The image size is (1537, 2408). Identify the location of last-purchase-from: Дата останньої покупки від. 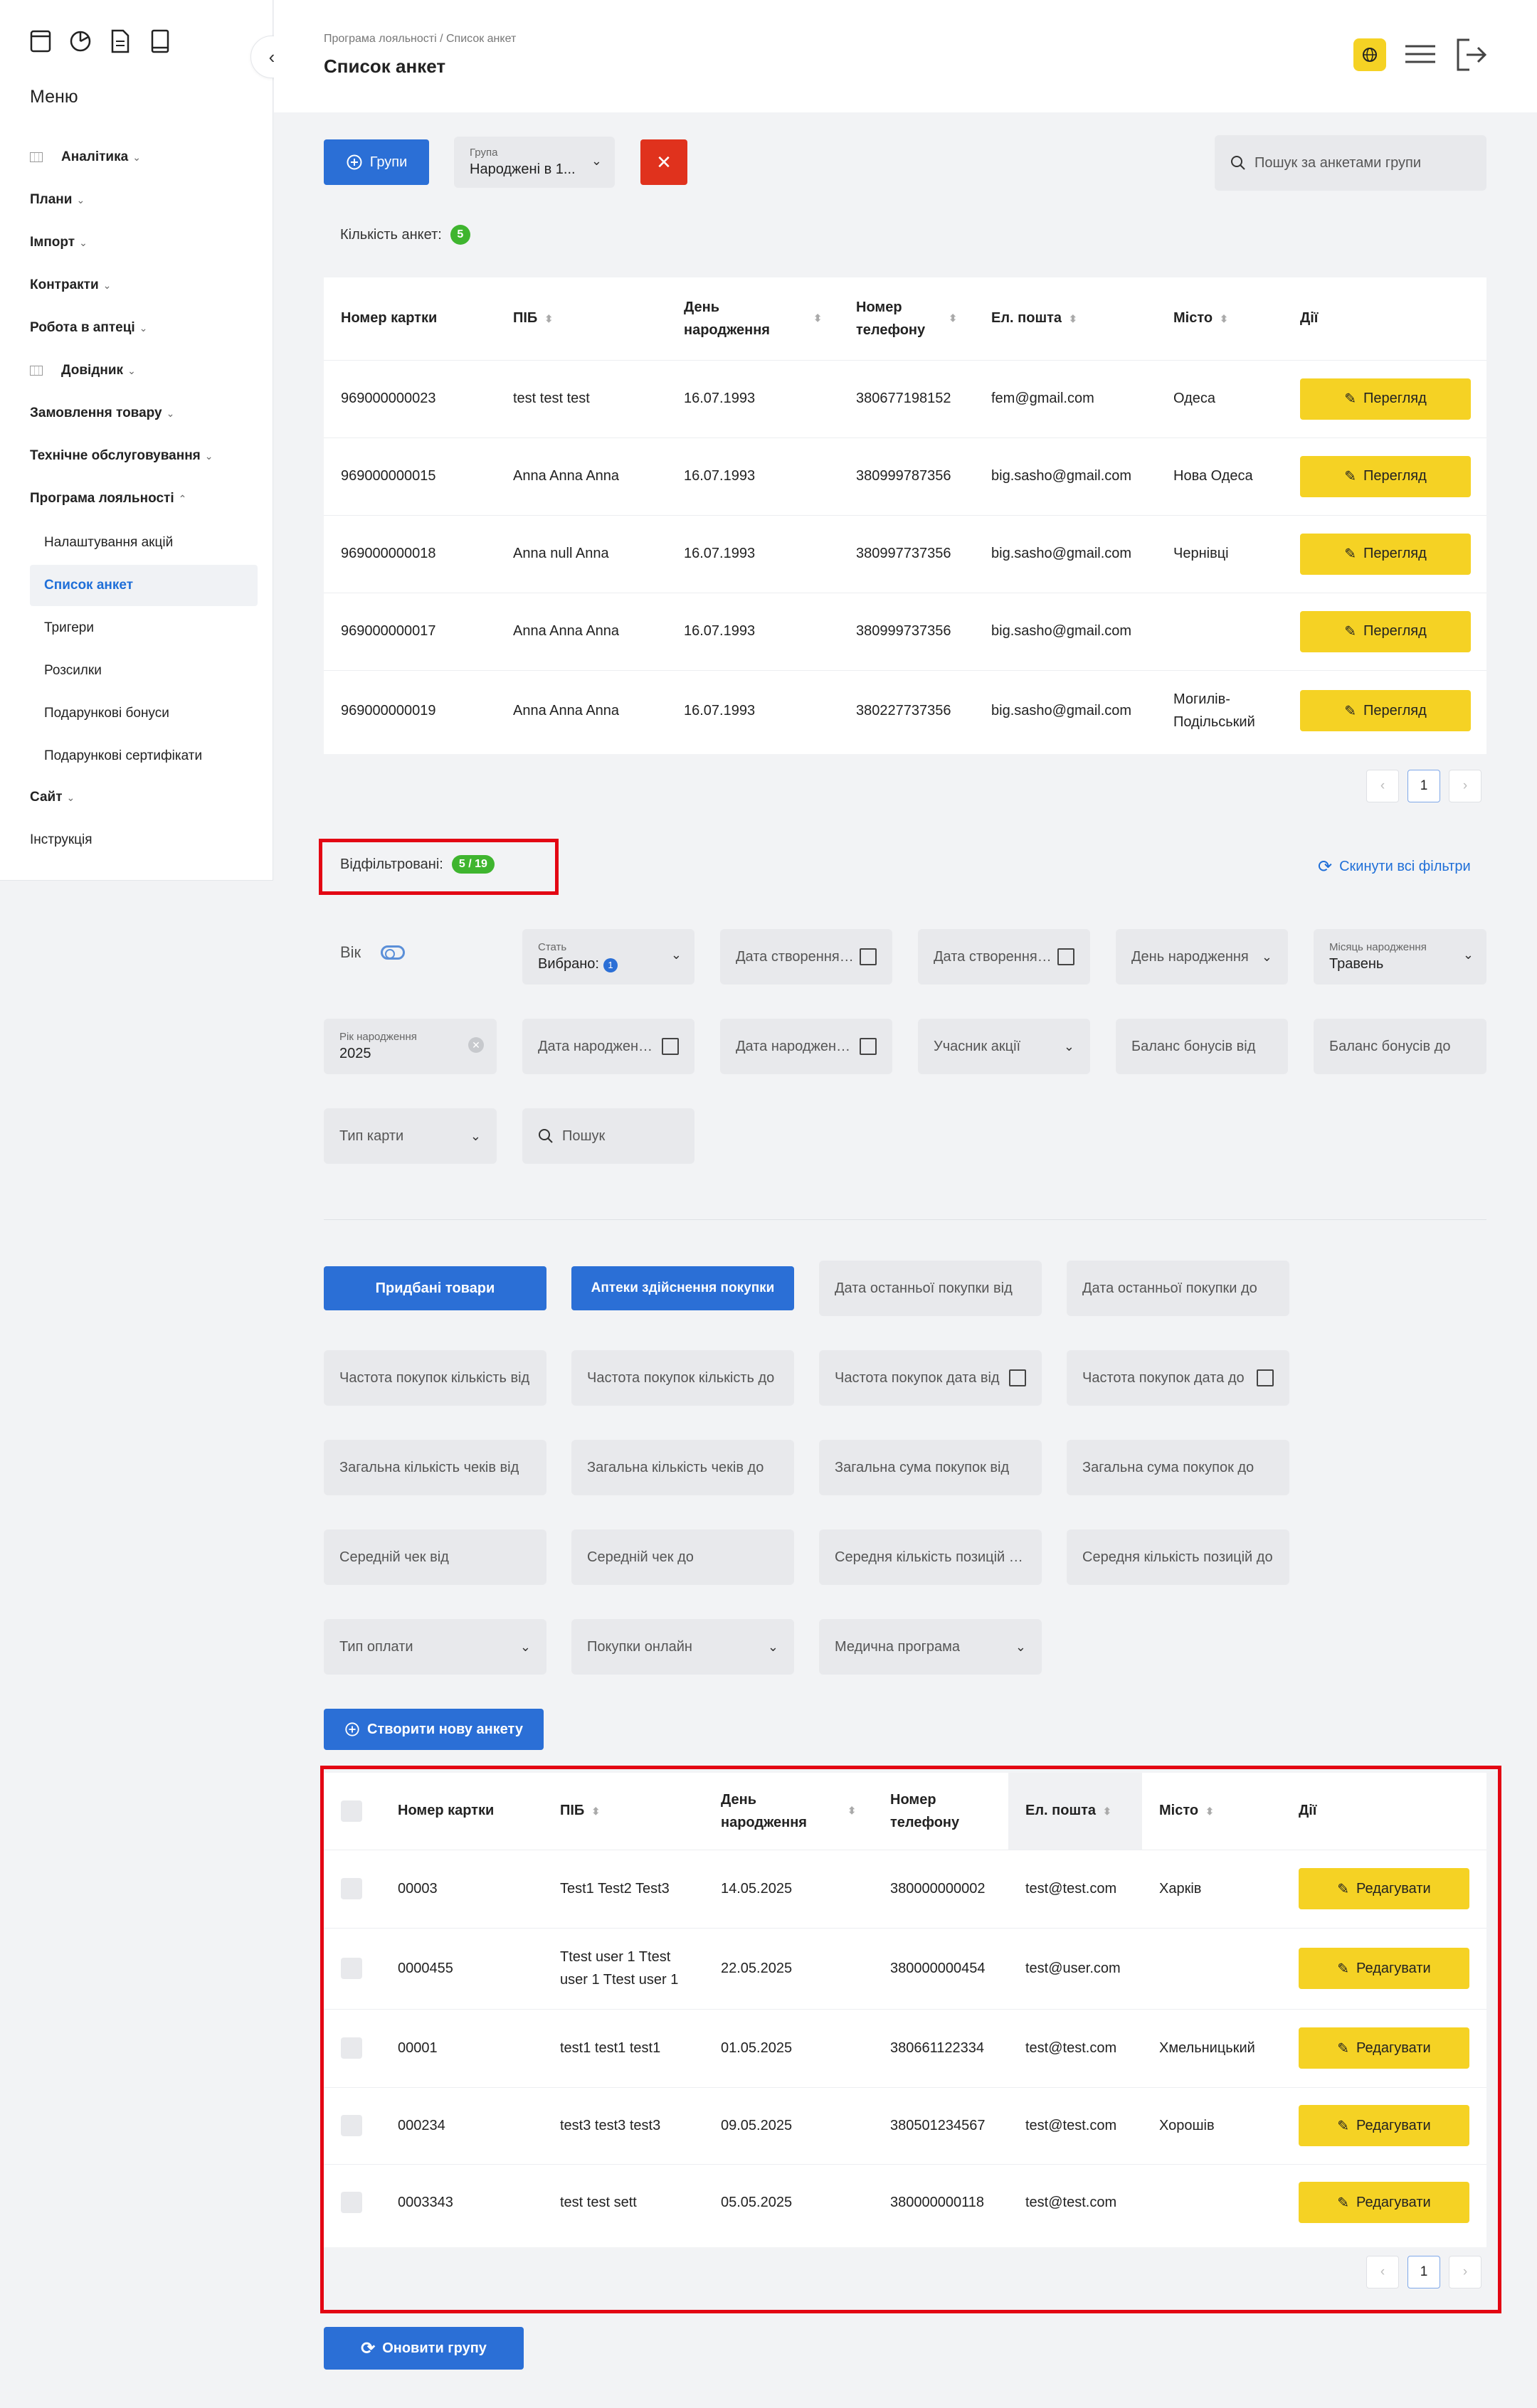
(930, 1288).